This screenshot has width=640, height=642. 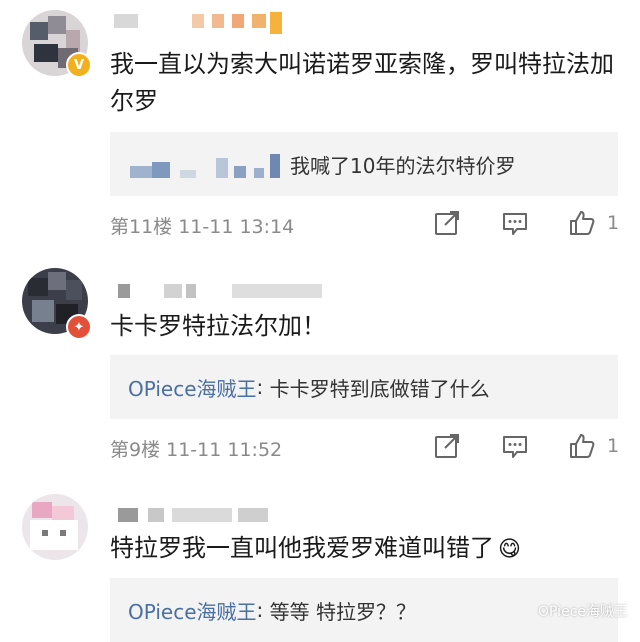 I want to click on comment-text: 卡卡罗特拉法尔加！, so click(x=218, y=326).